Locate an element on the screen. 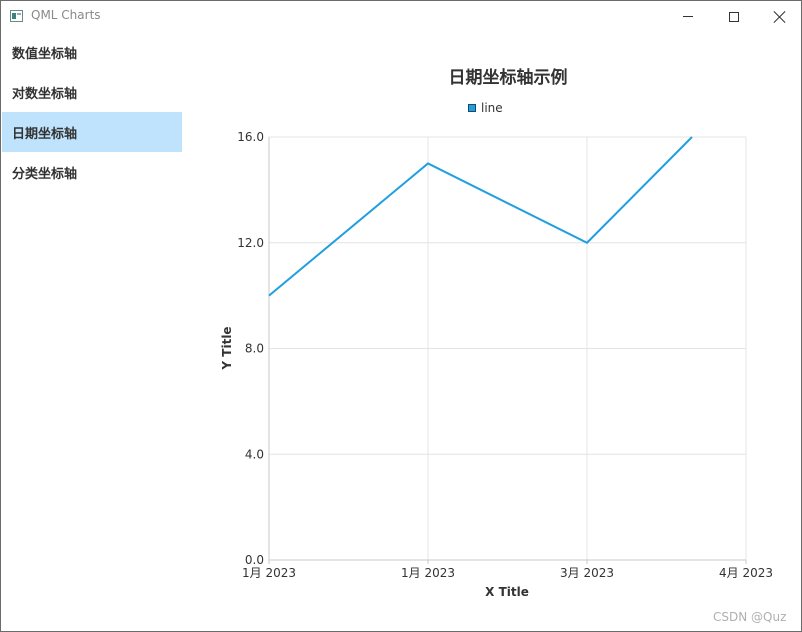  watermark: CSDN @Quz is located at coordinates (750, 617).